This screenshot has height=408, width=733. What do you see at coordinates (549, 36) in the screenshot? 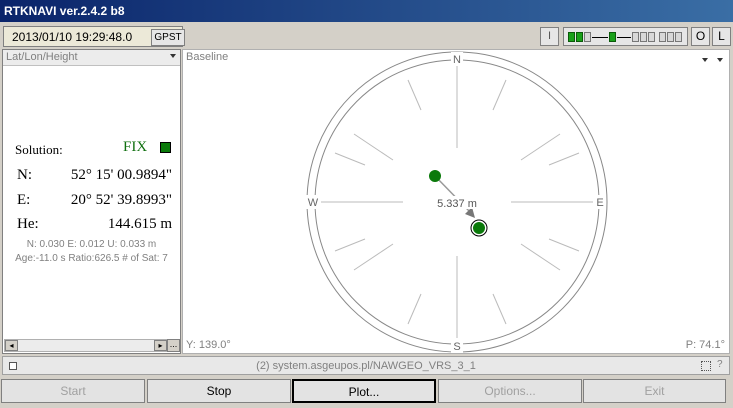
I see `input-stream-button: I` at bounding box center [549, 36].